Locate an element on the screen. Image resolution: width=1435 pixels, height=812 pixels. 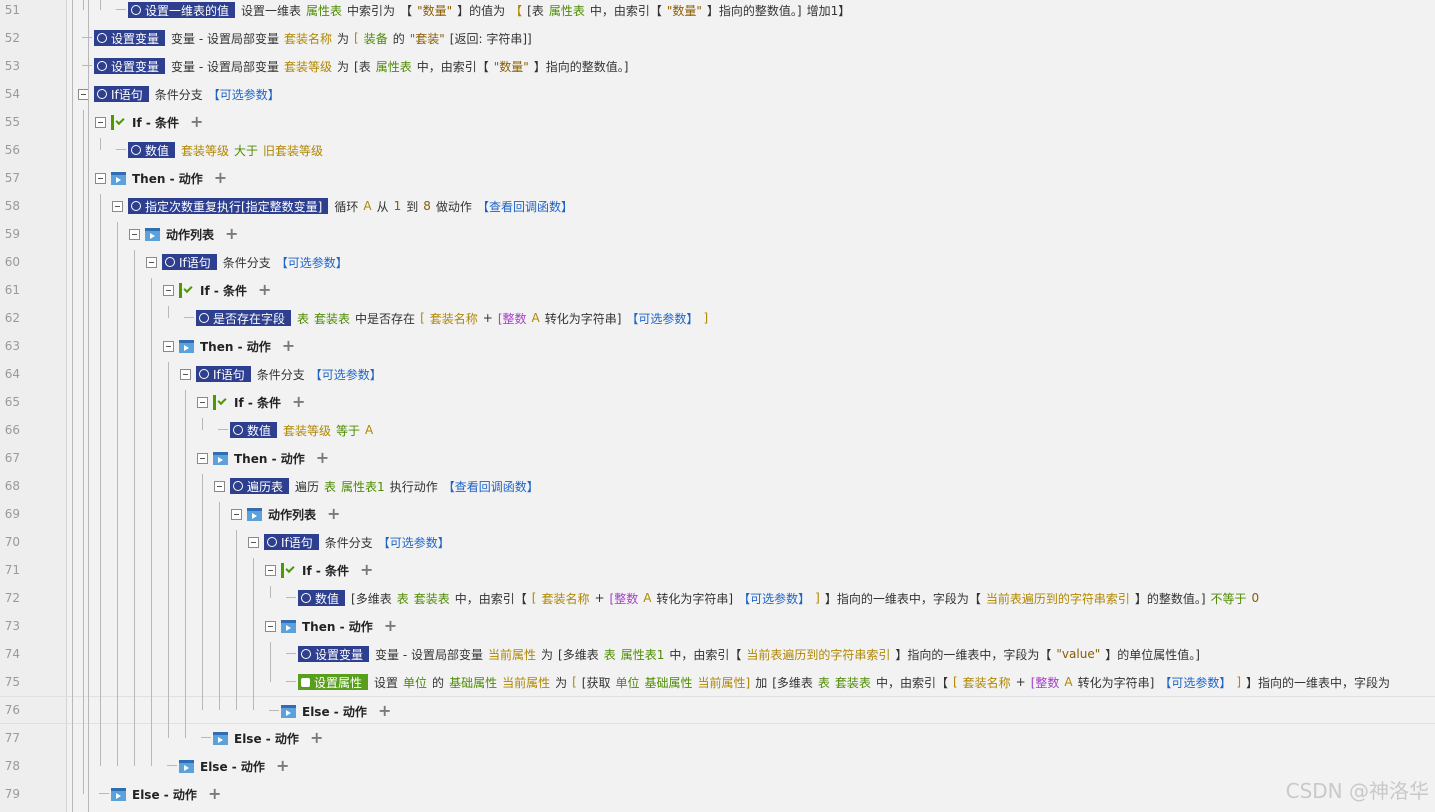
tree-row: 数值 套装等级 等于 A is located at coordinates (717, 430).